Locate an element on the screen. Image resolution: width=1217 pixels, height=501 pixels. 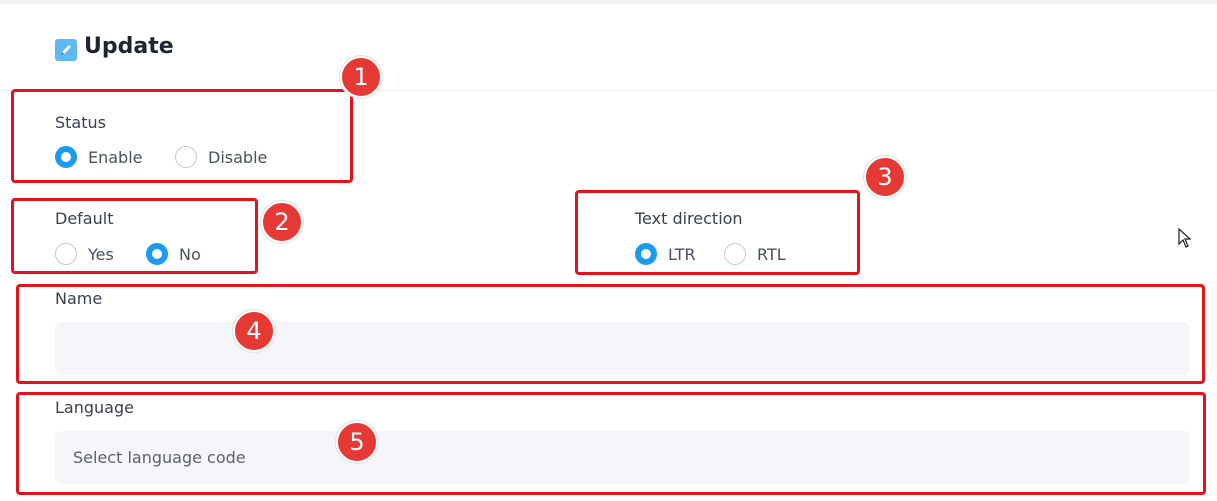
mouse-cursor-icon is located at coordinates (1185, 239).